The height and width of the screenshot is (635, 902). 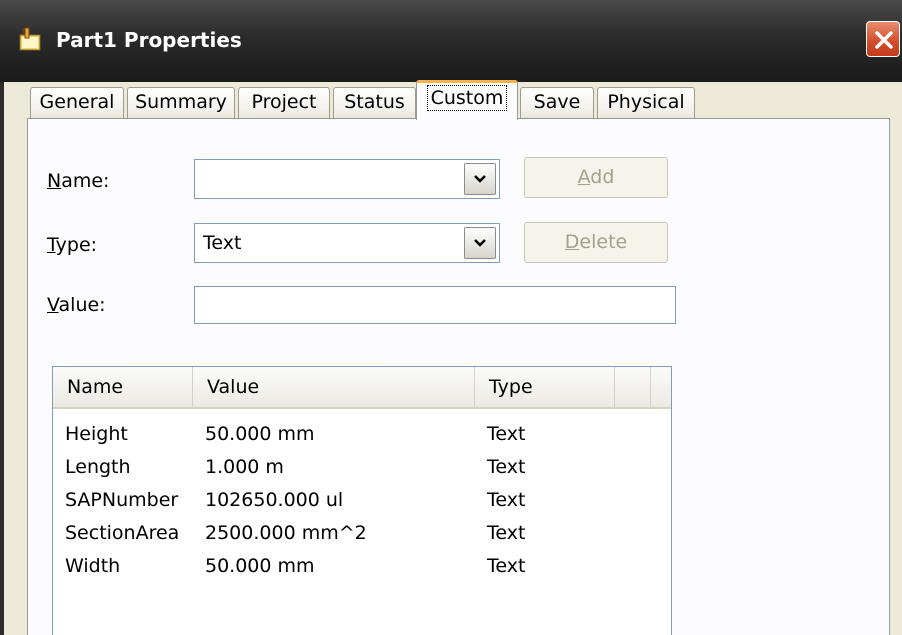 I want to click on tab-custom: Custom, so click(x=467, y=100).